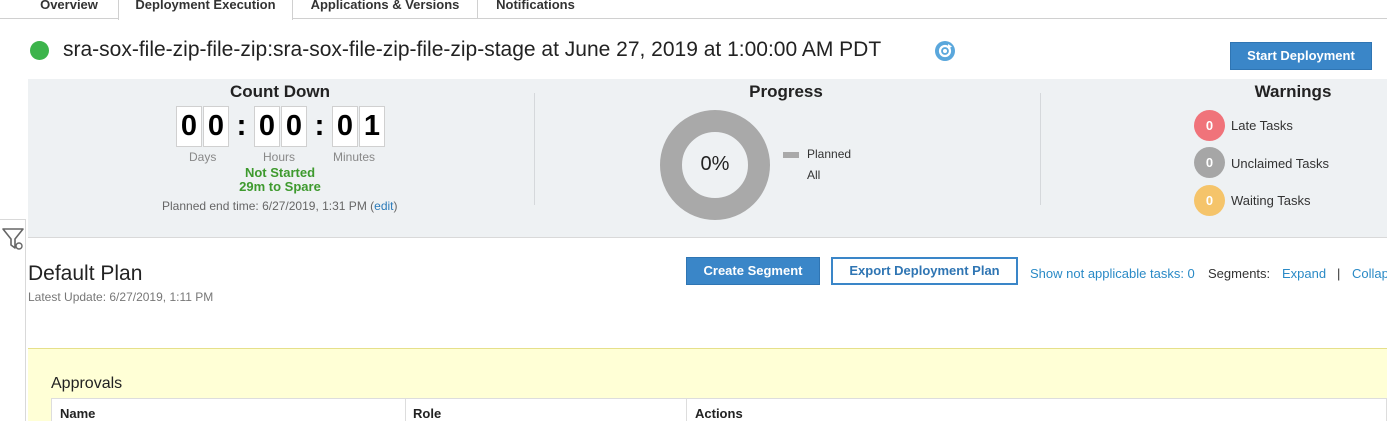 The image size is (1387, 421). I want to click on legend-swatch, so click(791, 155).